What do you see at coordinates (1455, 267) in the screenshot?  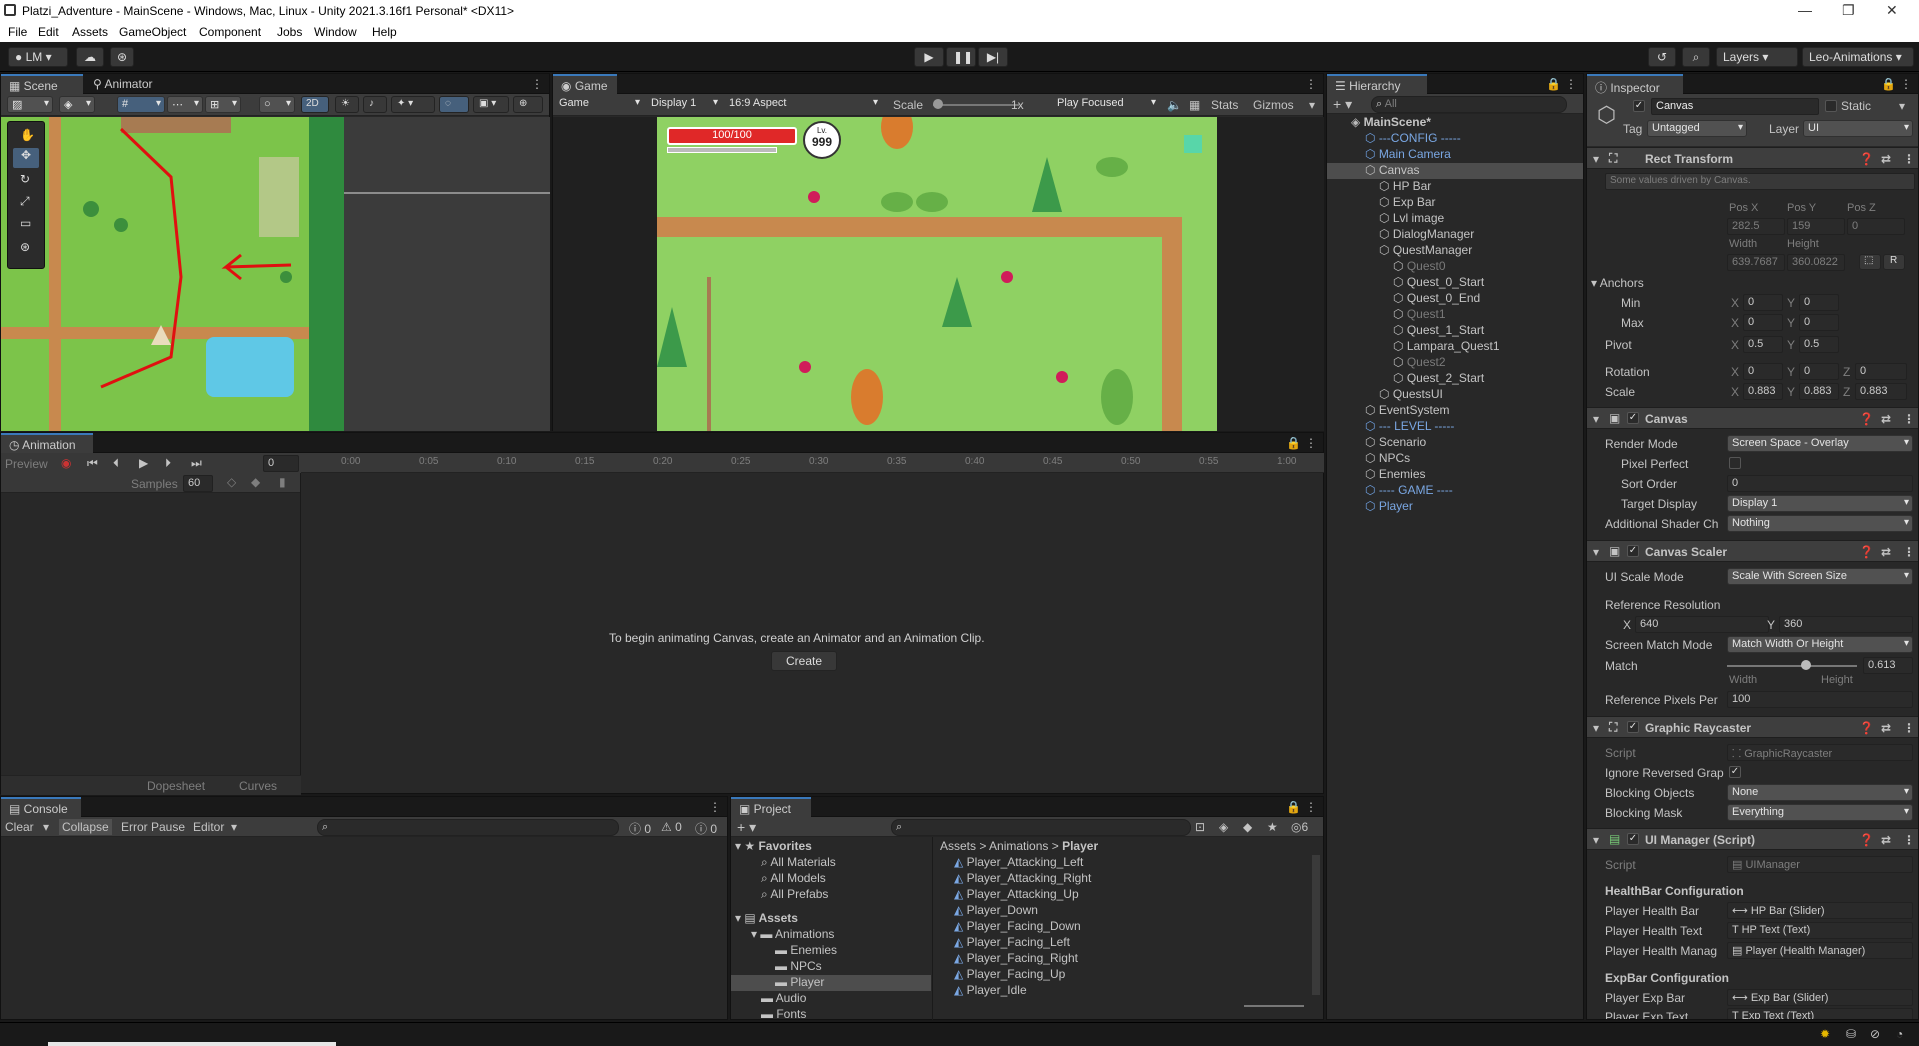 I see `hierarchy-item: ⬡ Quest0` at bounding box center [1455, 267].